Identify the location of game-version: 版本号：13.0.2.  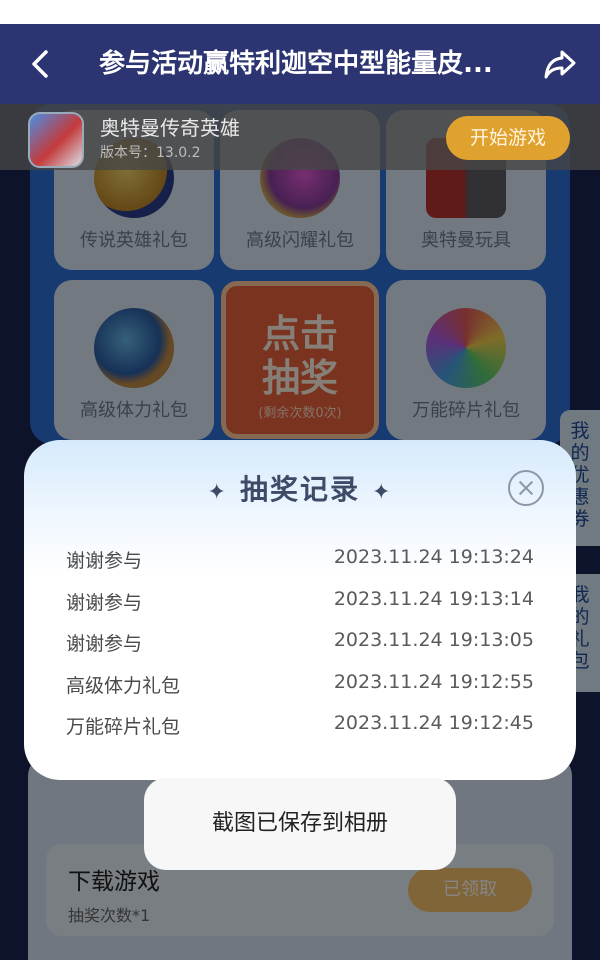
(150, 153).